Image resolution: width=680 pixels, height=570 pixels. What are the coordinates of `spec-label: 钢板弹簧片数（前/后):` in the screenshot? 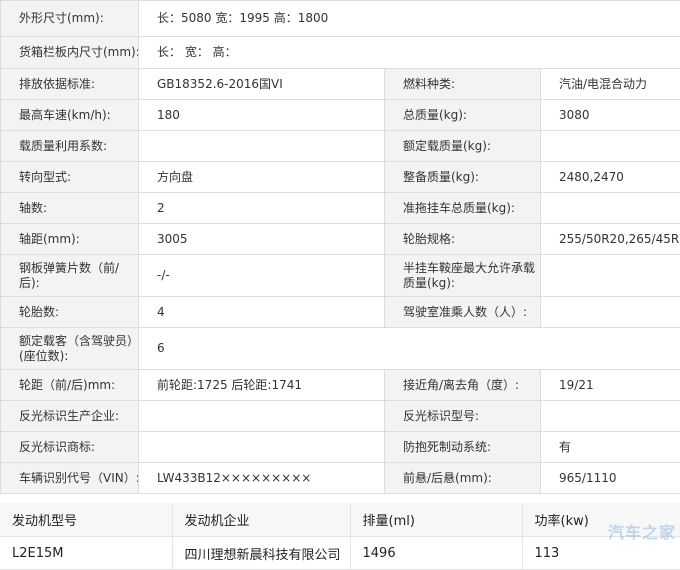 It's located at (69, 275).